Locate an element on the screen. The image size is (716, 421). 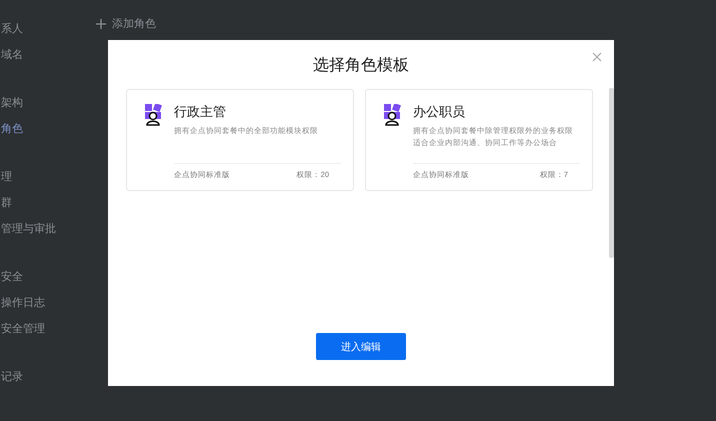
role-name: 办公职员 is located at coordinates (439, 112).